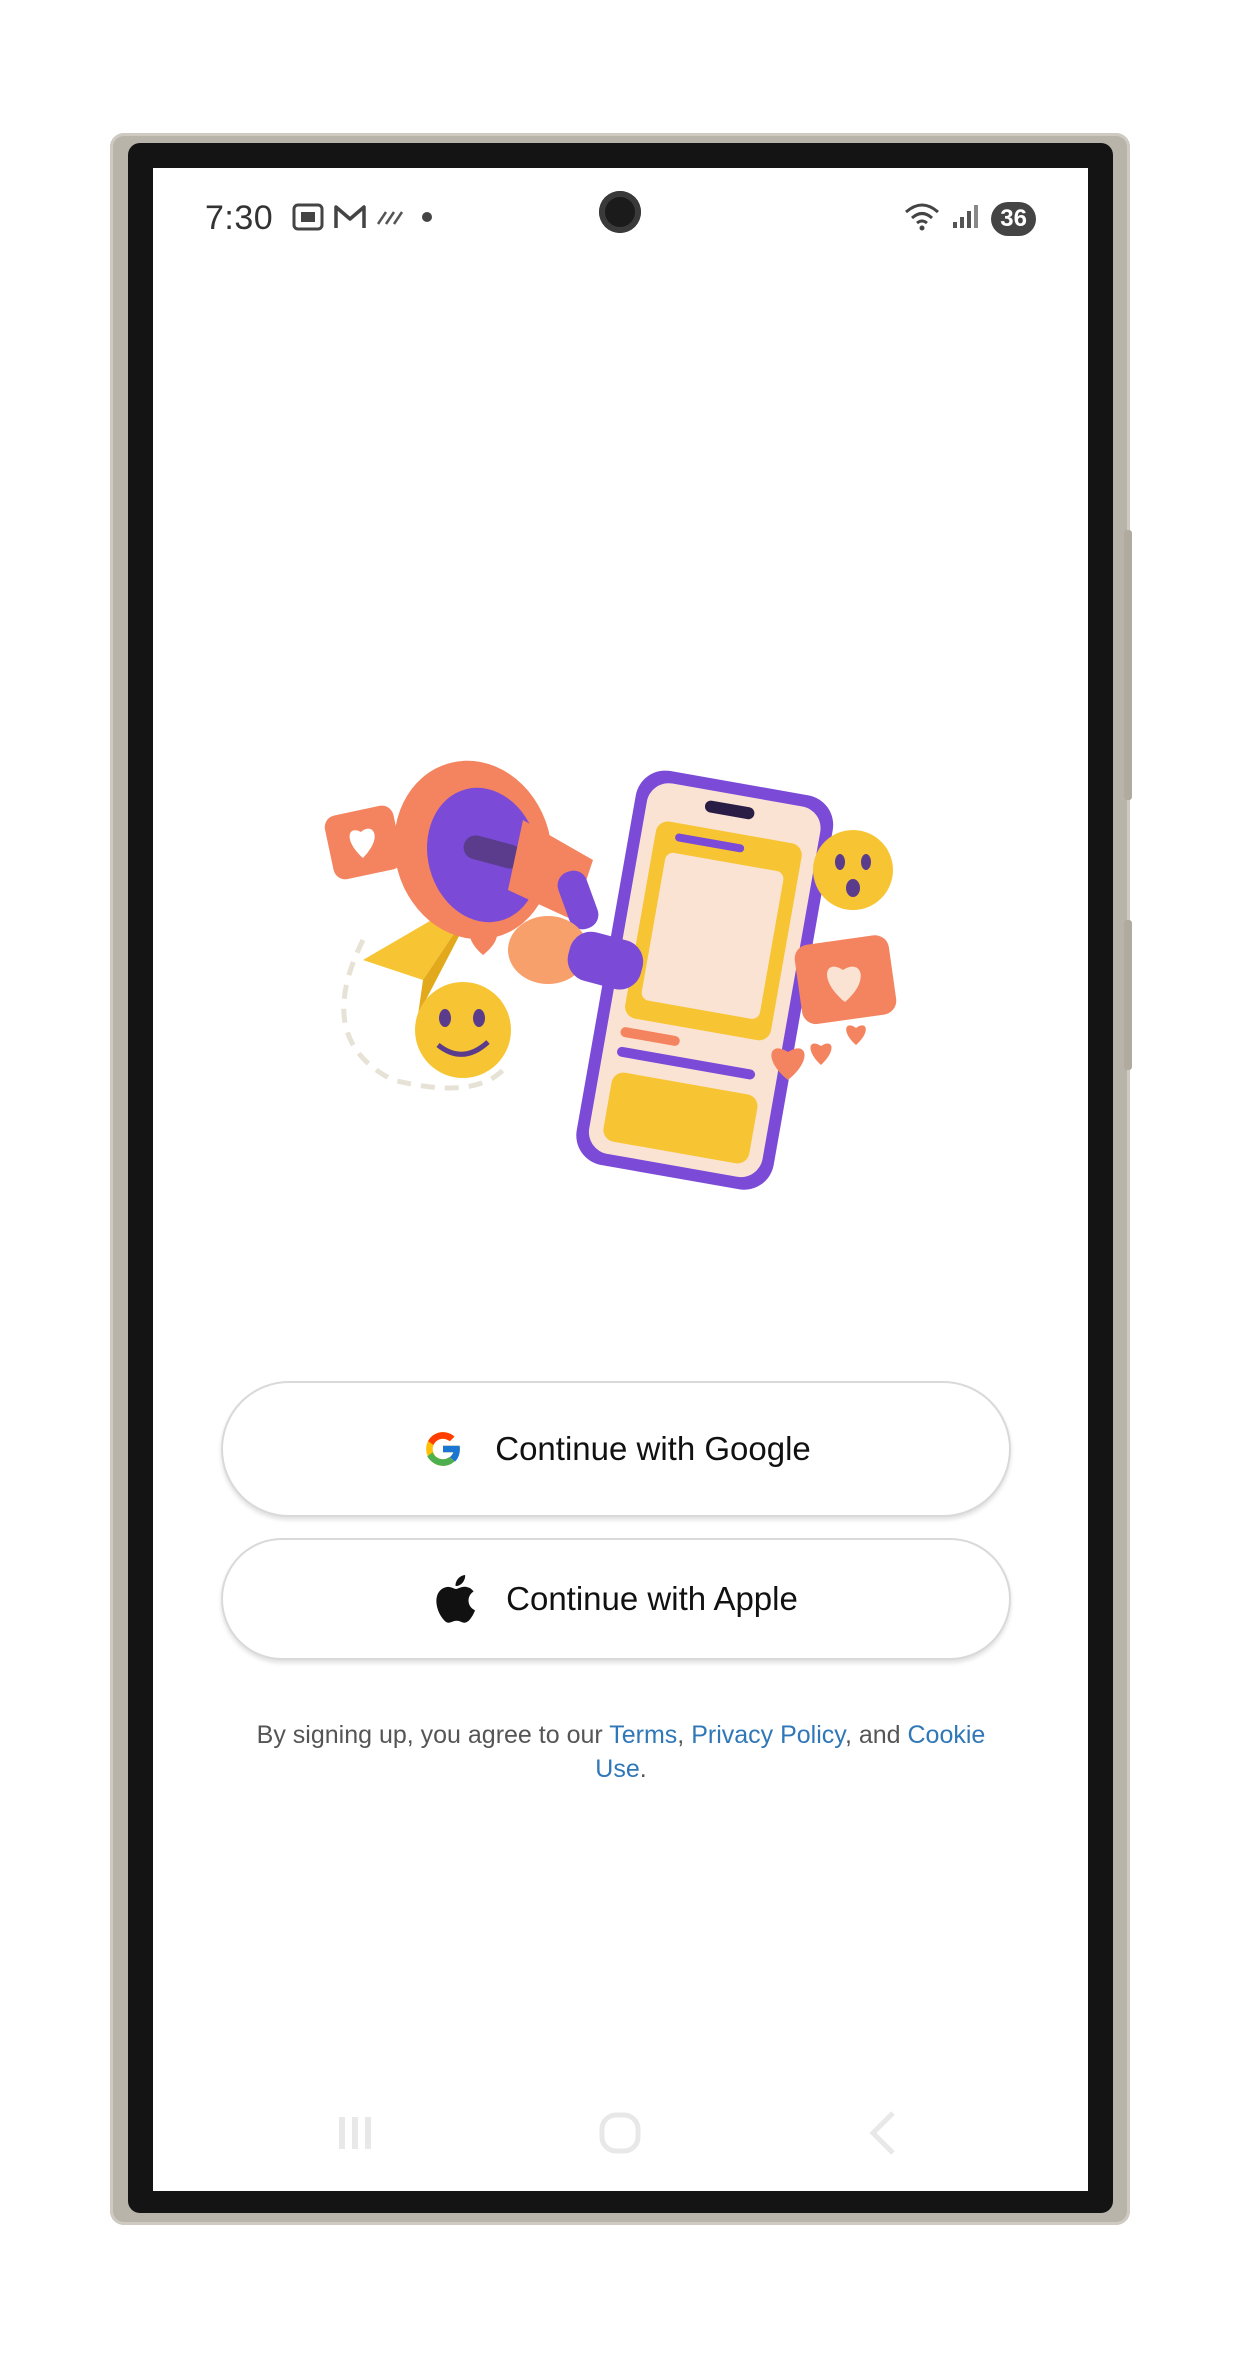  I want to click on google-icon, so click(443, 1449).